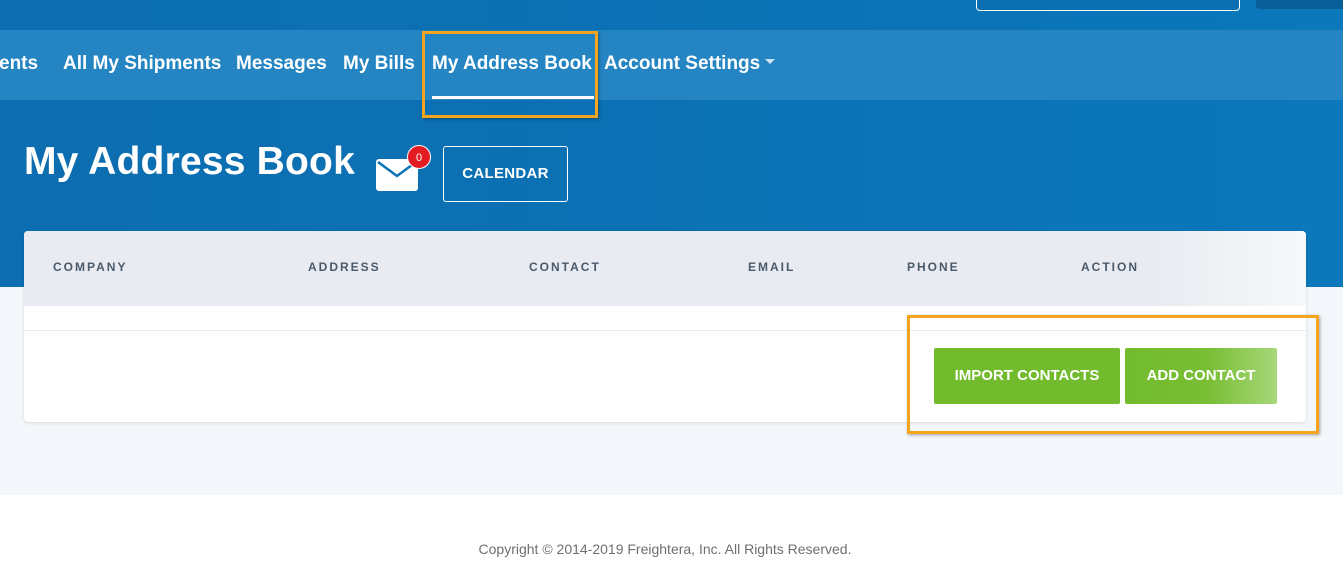 This screenshot has height=577, width=1343. Describe the element at coordinates (142, 65) in the screenshot. I see `nav-item-all-my-shipments: All My Shipments` at that location.